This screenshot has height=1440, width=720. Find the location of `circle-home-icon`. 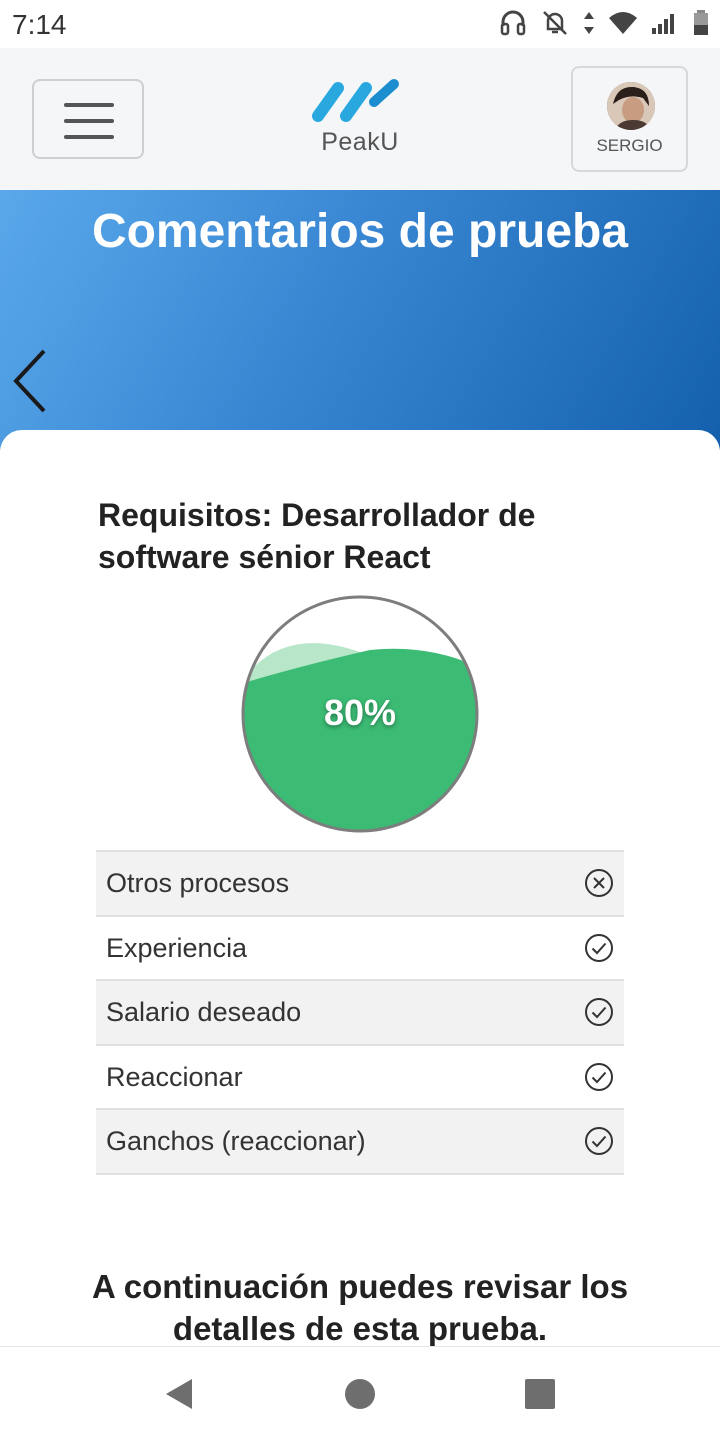

circle-home-icon is located at coordinates (360, 1394).